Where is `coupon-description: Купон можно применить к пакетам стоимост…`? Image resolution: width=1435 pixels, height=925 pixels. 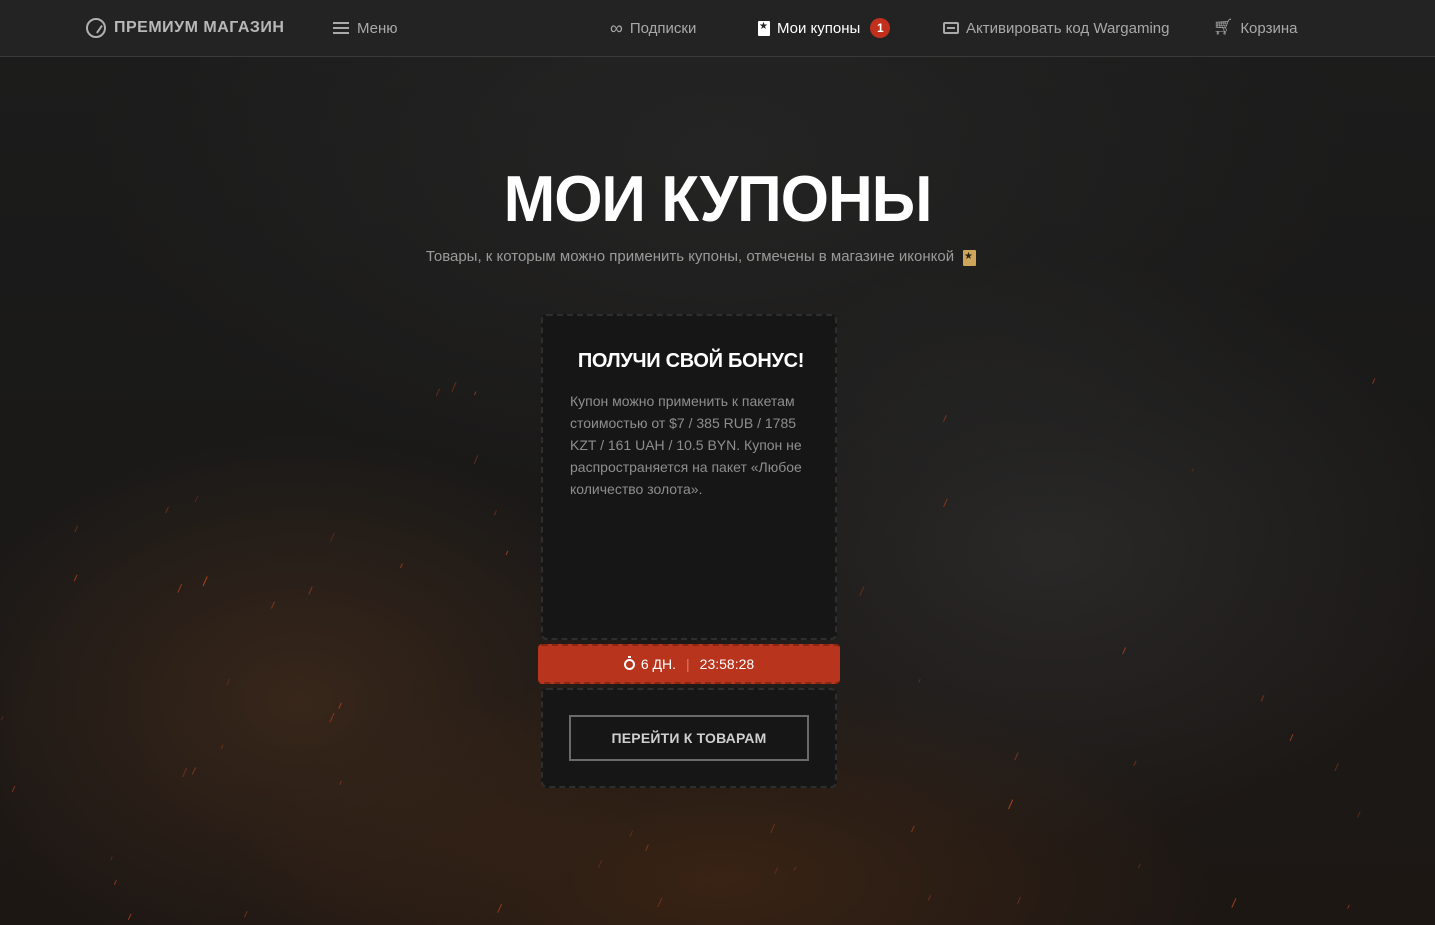 coupon-description: Купон можно применить к пакетам стоимост… is located at coordinates (686, 445).